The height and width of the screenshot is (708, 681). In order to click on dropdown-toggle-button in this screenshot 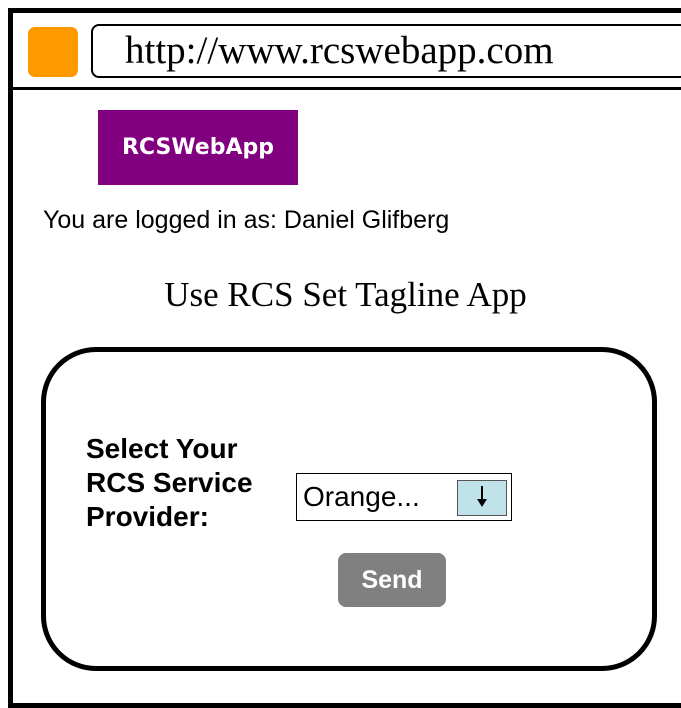, I will do `click(482, 498)`.